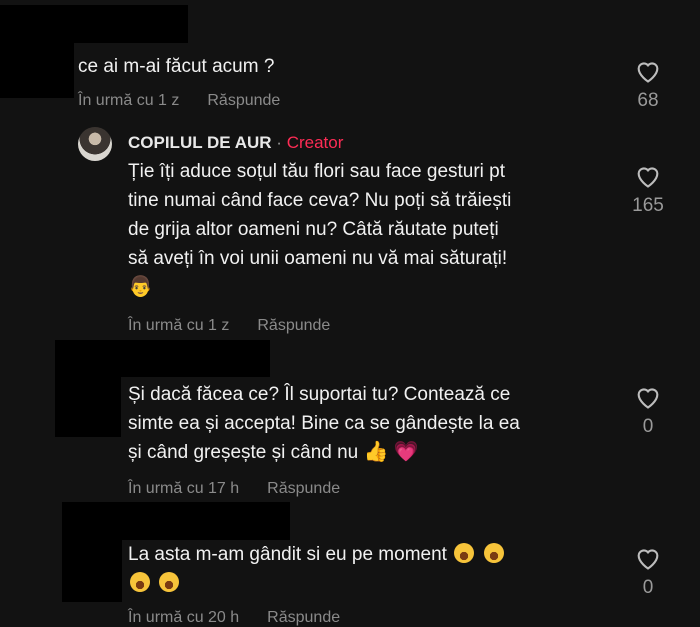  I want to click on comment-text: ce ai m-ai făcut acum ?, so click(176, 66).